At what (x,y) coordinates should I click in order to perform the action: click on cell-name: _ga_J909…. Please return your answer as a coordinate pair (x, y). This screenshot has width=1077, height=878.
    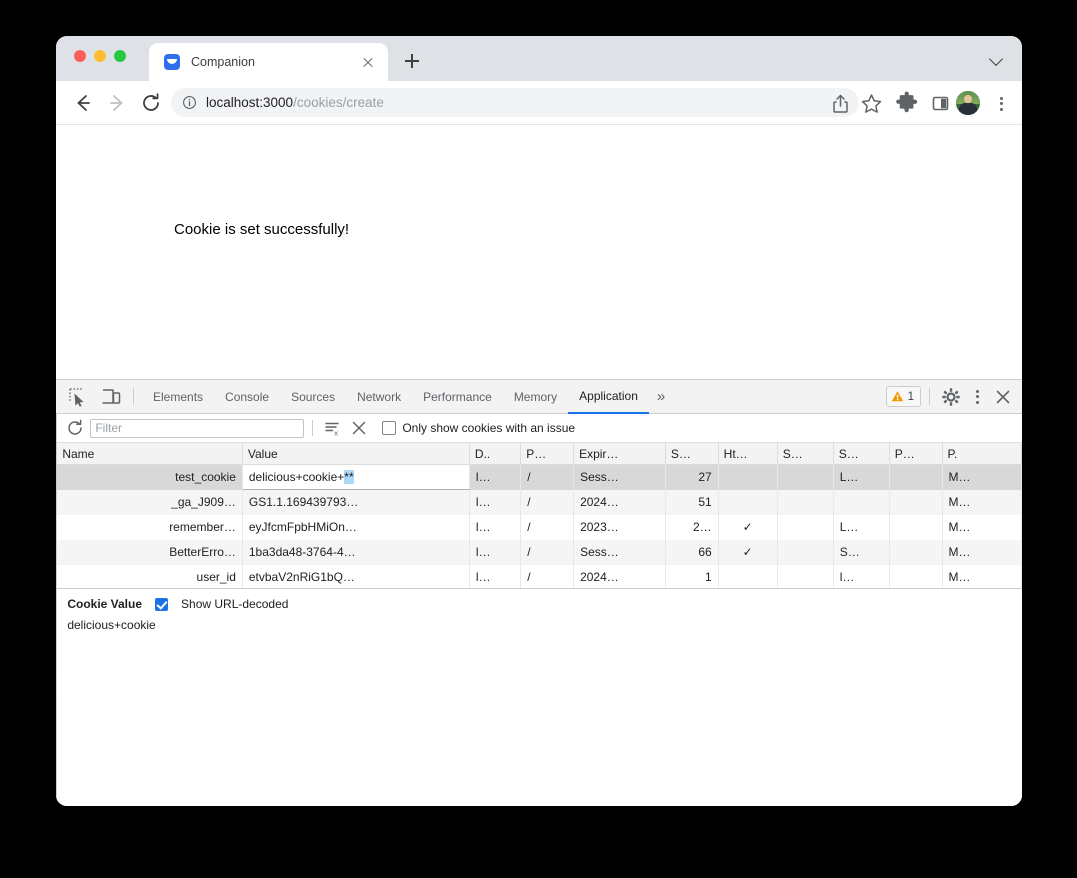
    Looking at the image, I should click on (150, 502).